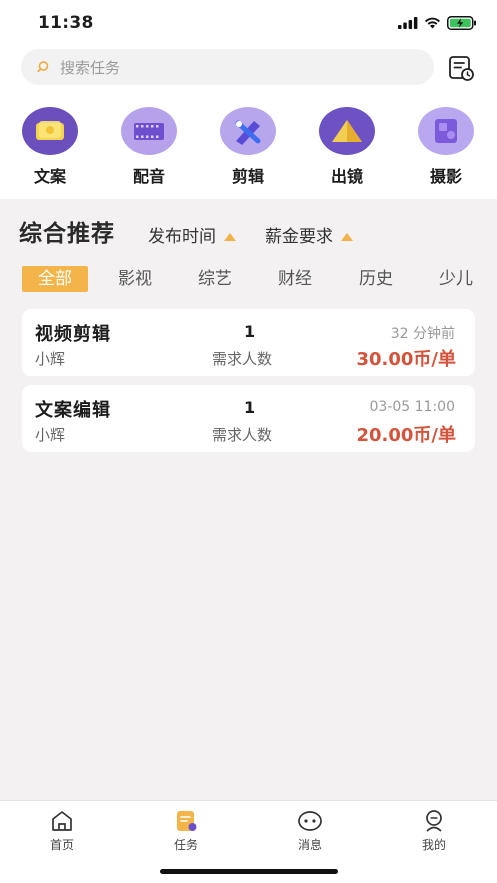  I want to click on profile-icon, so click(434, 821).